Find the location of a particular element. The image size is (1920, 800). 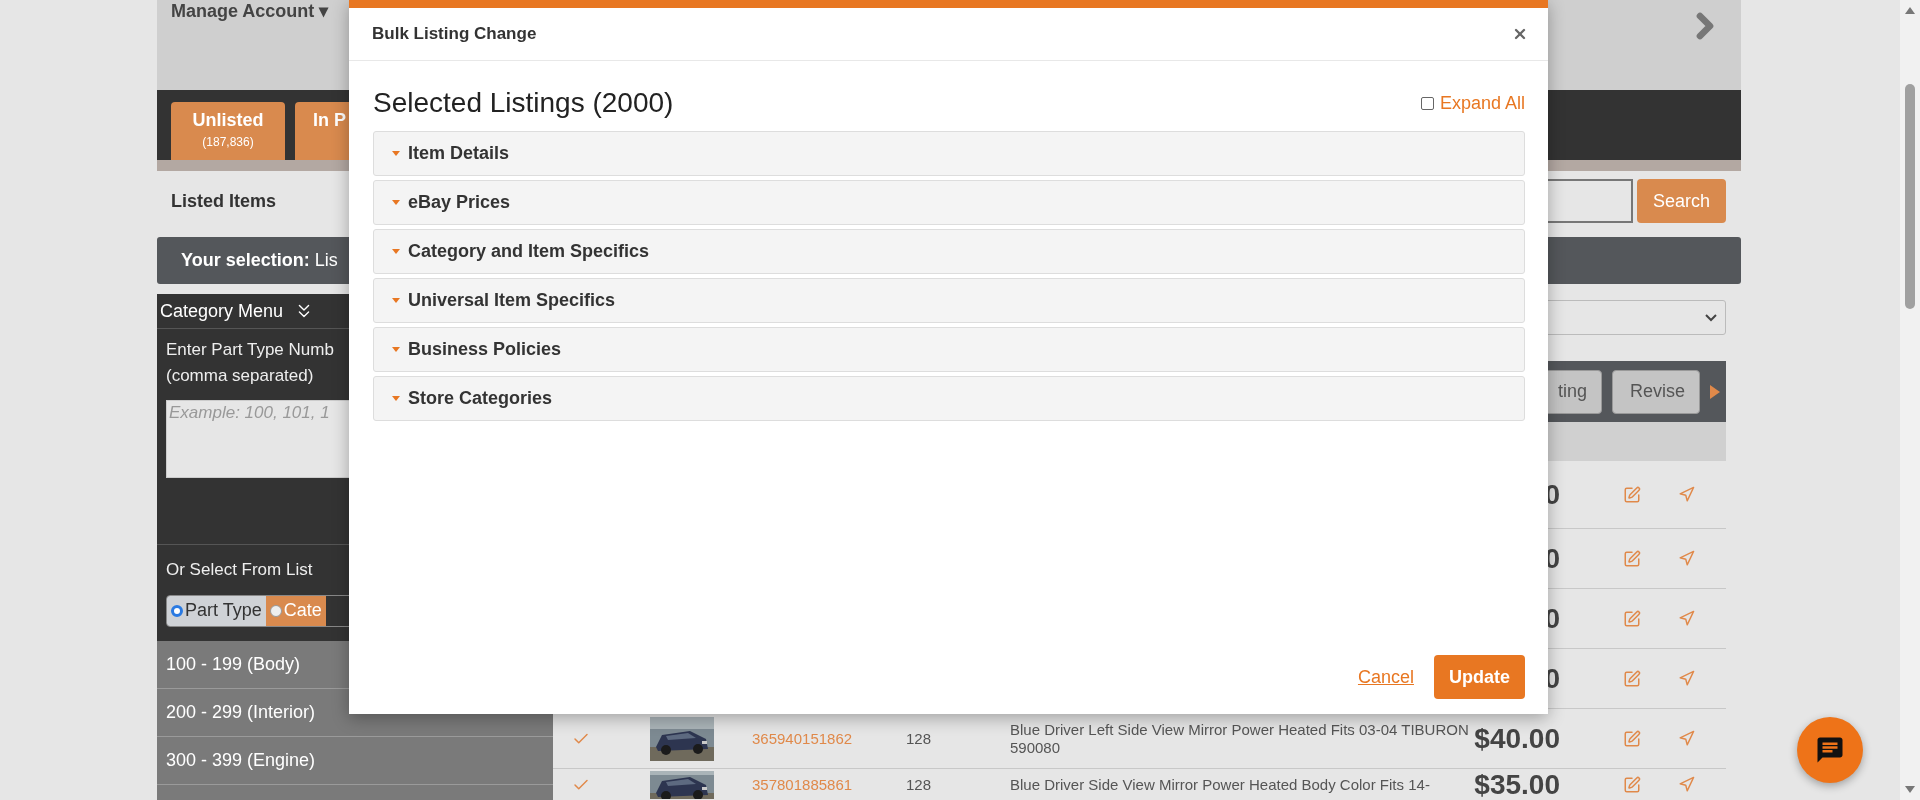

dialog-title: Bulk Listing Change is located at coordinates (454, 34).